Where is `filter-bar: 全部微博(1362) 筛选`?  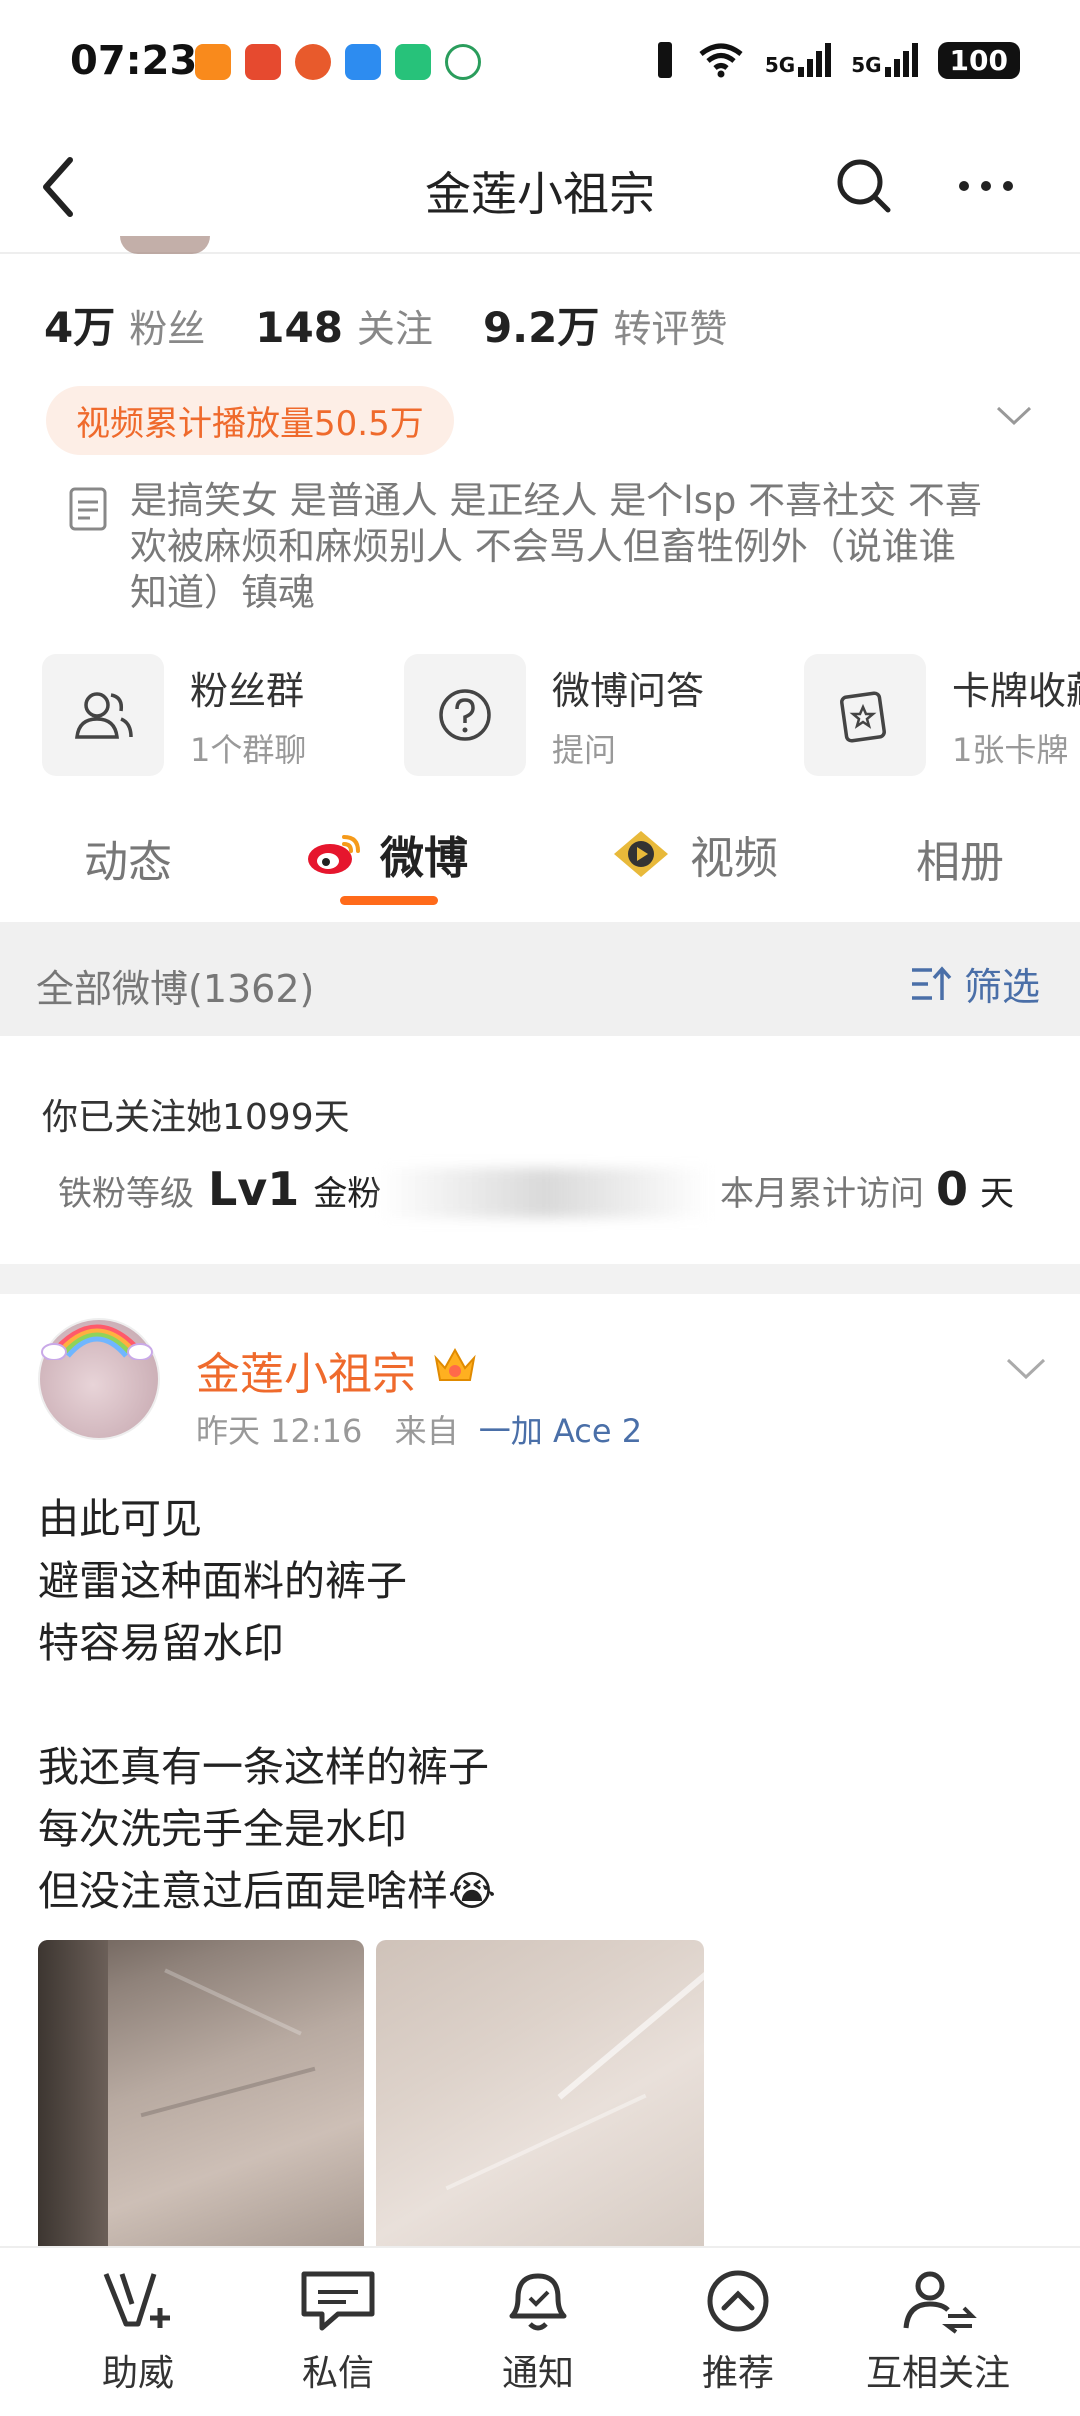 filter-bar: 全部微博(1362) 筛选 is located at coordinates (540, 979).